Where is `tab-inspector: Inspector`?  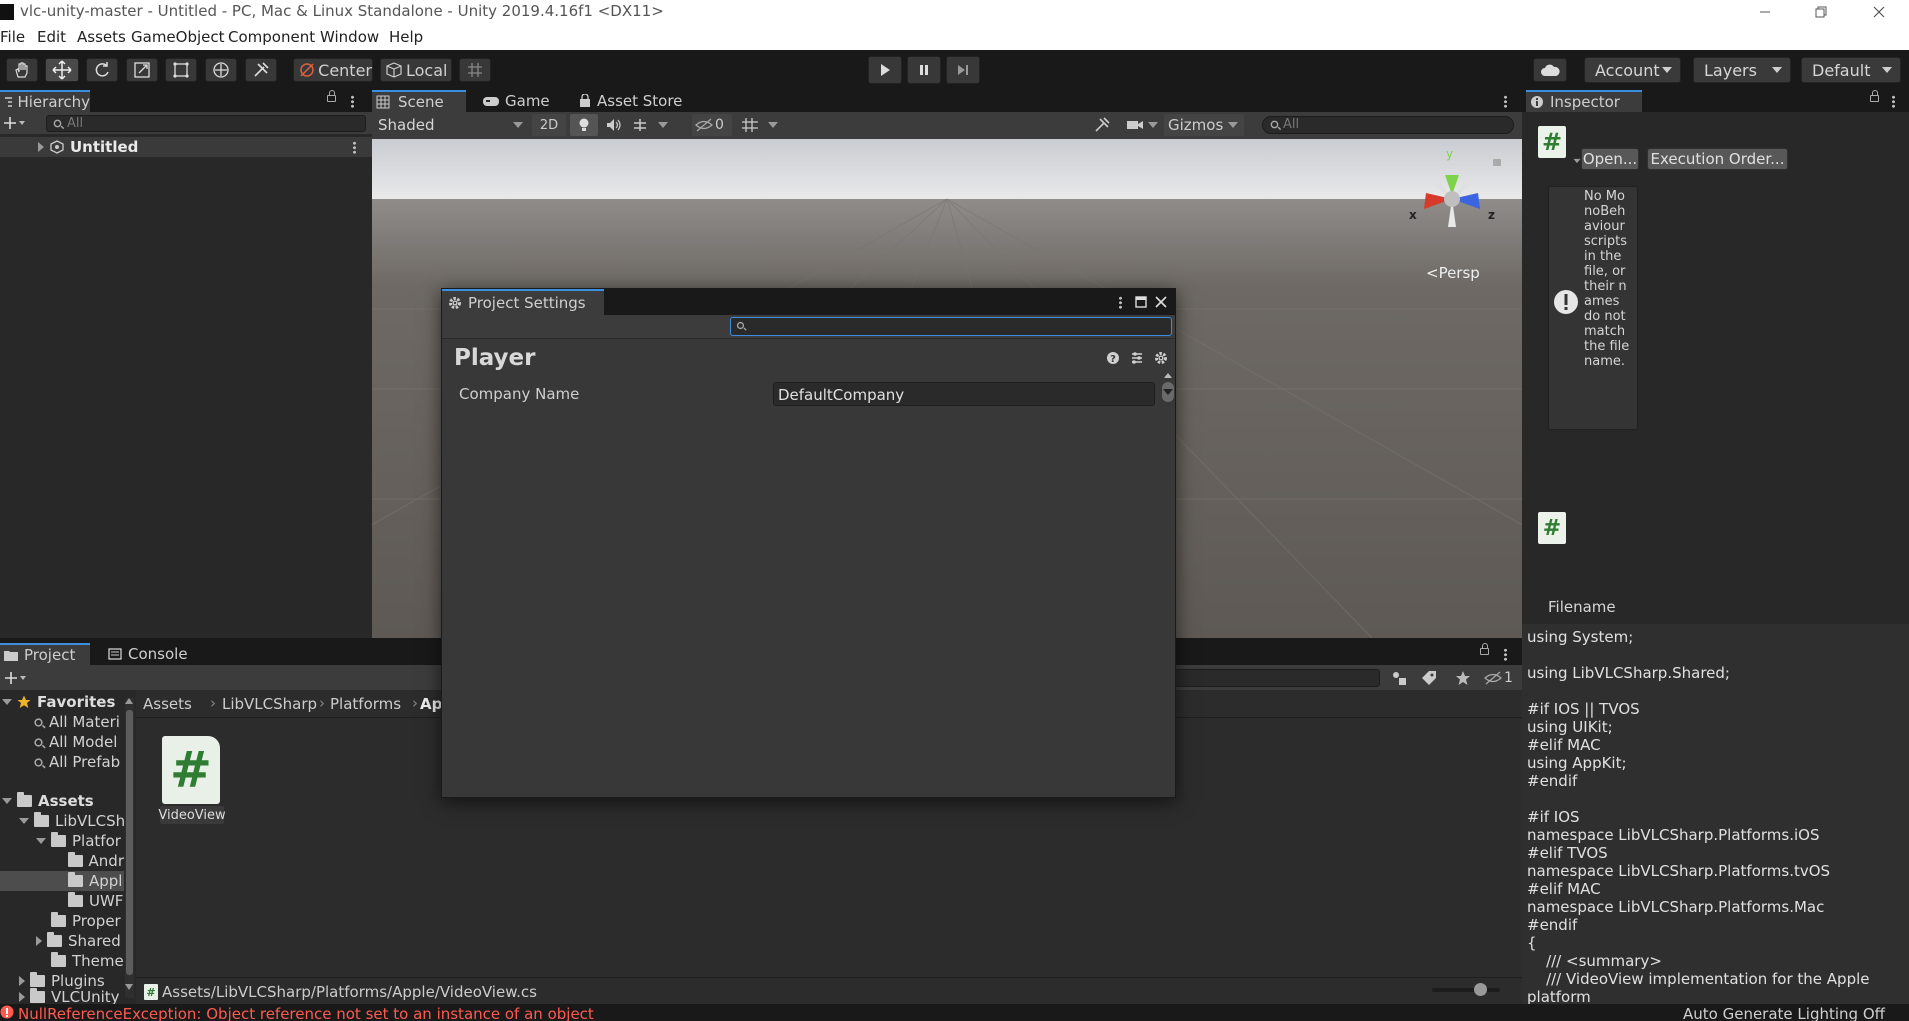 tab-inspector: Inspector is located at coordinates (1584, 101).